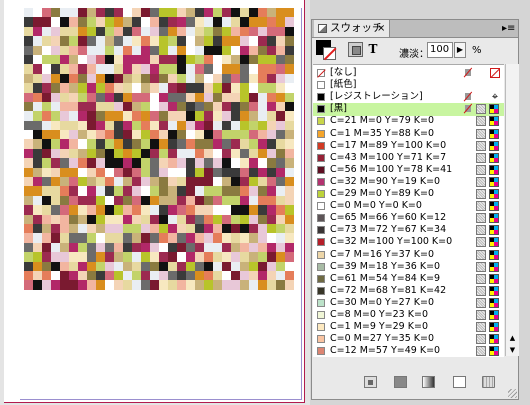  What do you see at coordinates (370, 382) in the screenshot?
I see `show-all-swatches-icon` at bounding box center [370, 382].